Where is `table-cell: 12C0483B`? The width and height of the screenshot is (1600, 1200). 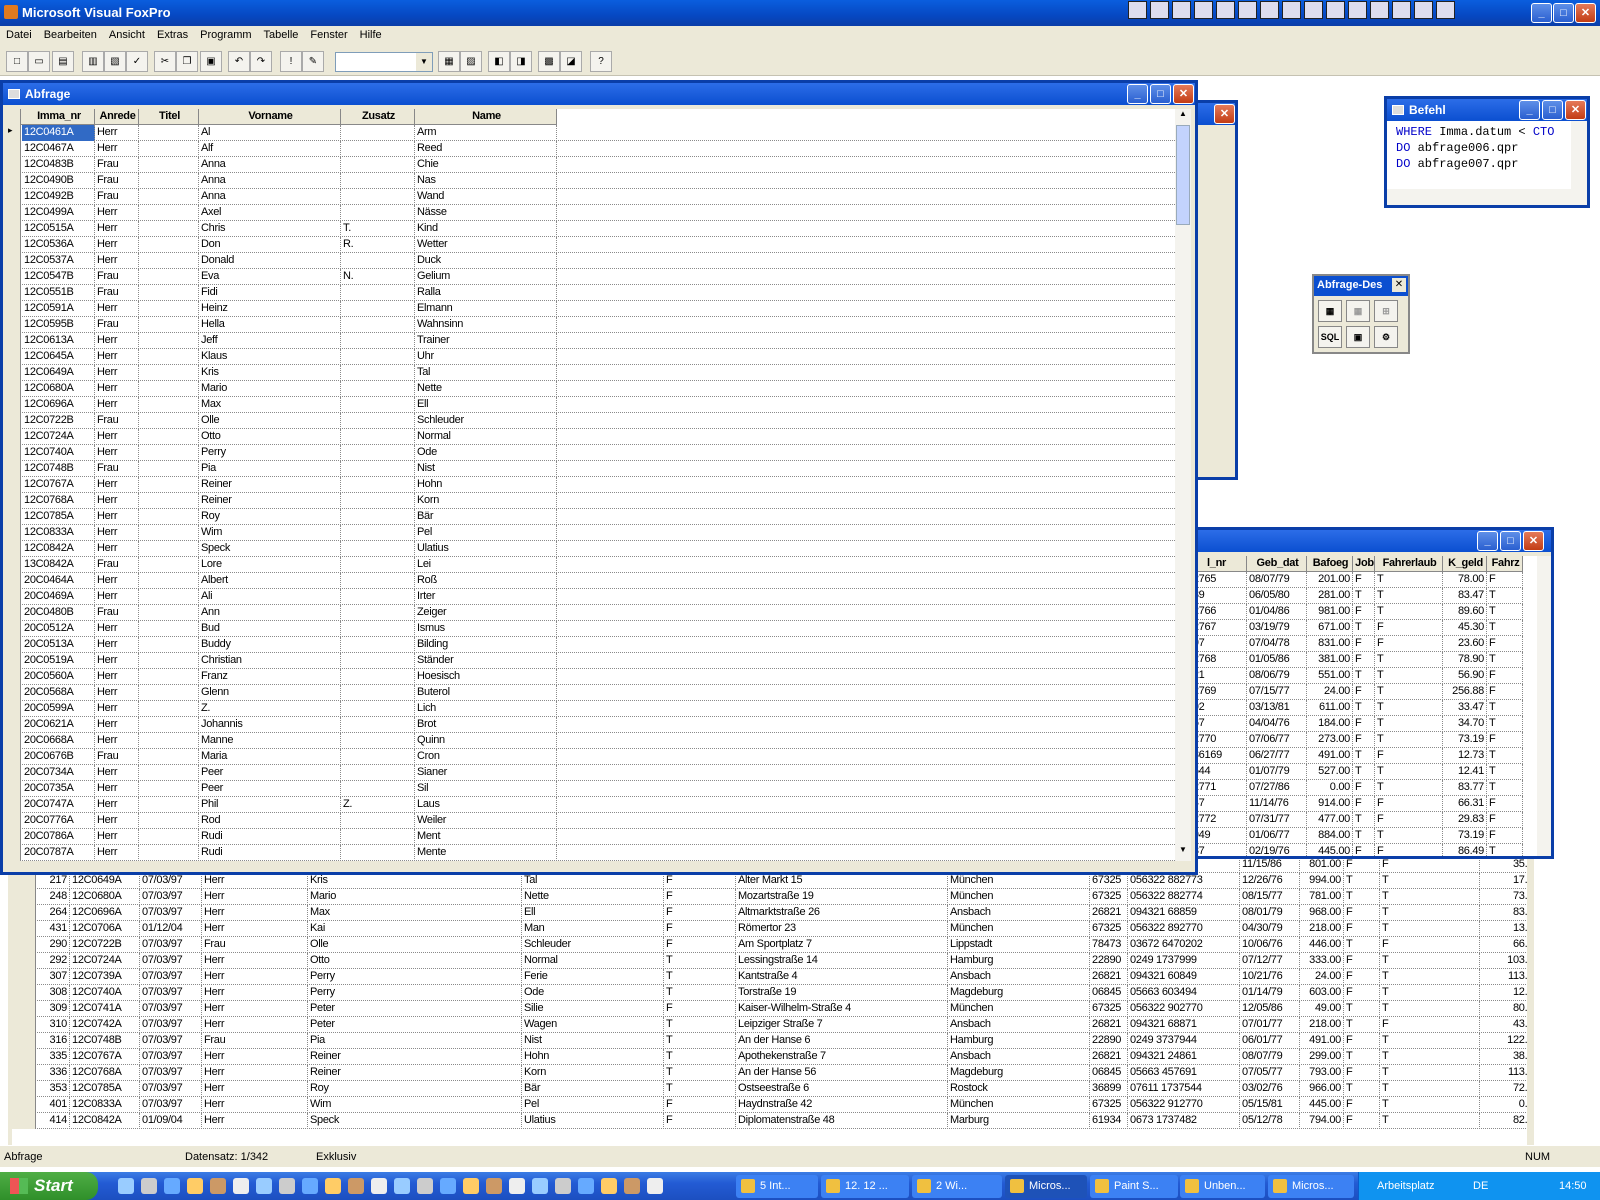 table-cell: 12C0483B is located at coordinates (58, 165).